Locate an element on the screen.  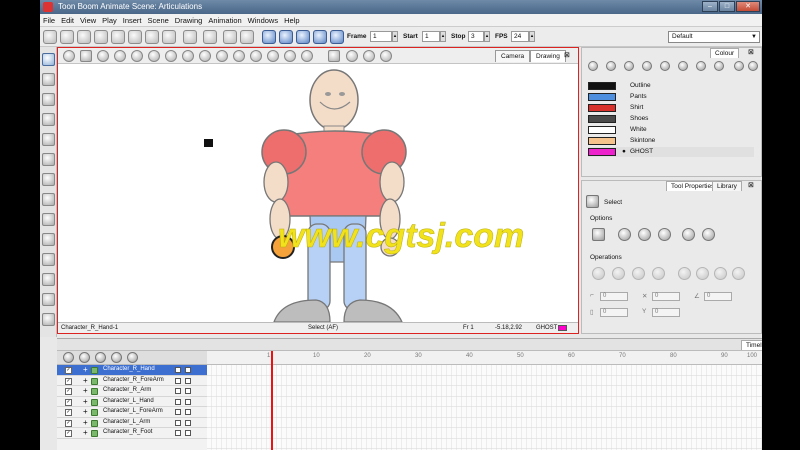
stop-spinner: ▴ is located at coordinates (487, 36).